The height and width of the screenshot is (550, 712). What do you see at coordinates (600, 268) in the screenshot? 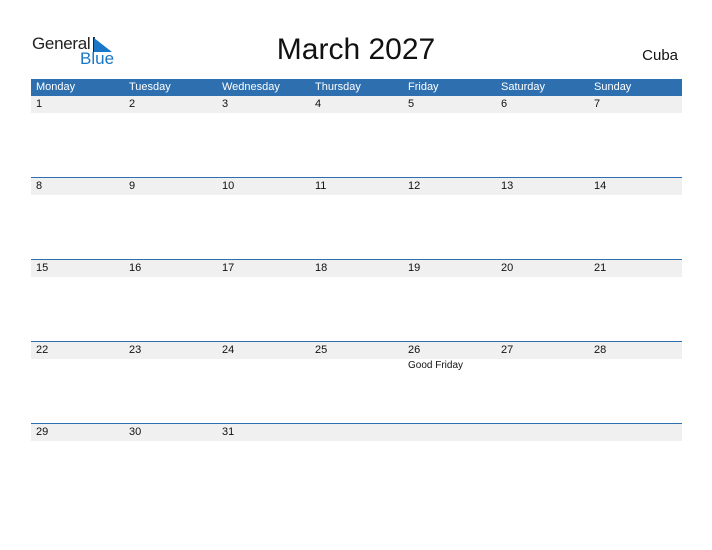
I see `day-number: 21` at bounding box center [600, 268].